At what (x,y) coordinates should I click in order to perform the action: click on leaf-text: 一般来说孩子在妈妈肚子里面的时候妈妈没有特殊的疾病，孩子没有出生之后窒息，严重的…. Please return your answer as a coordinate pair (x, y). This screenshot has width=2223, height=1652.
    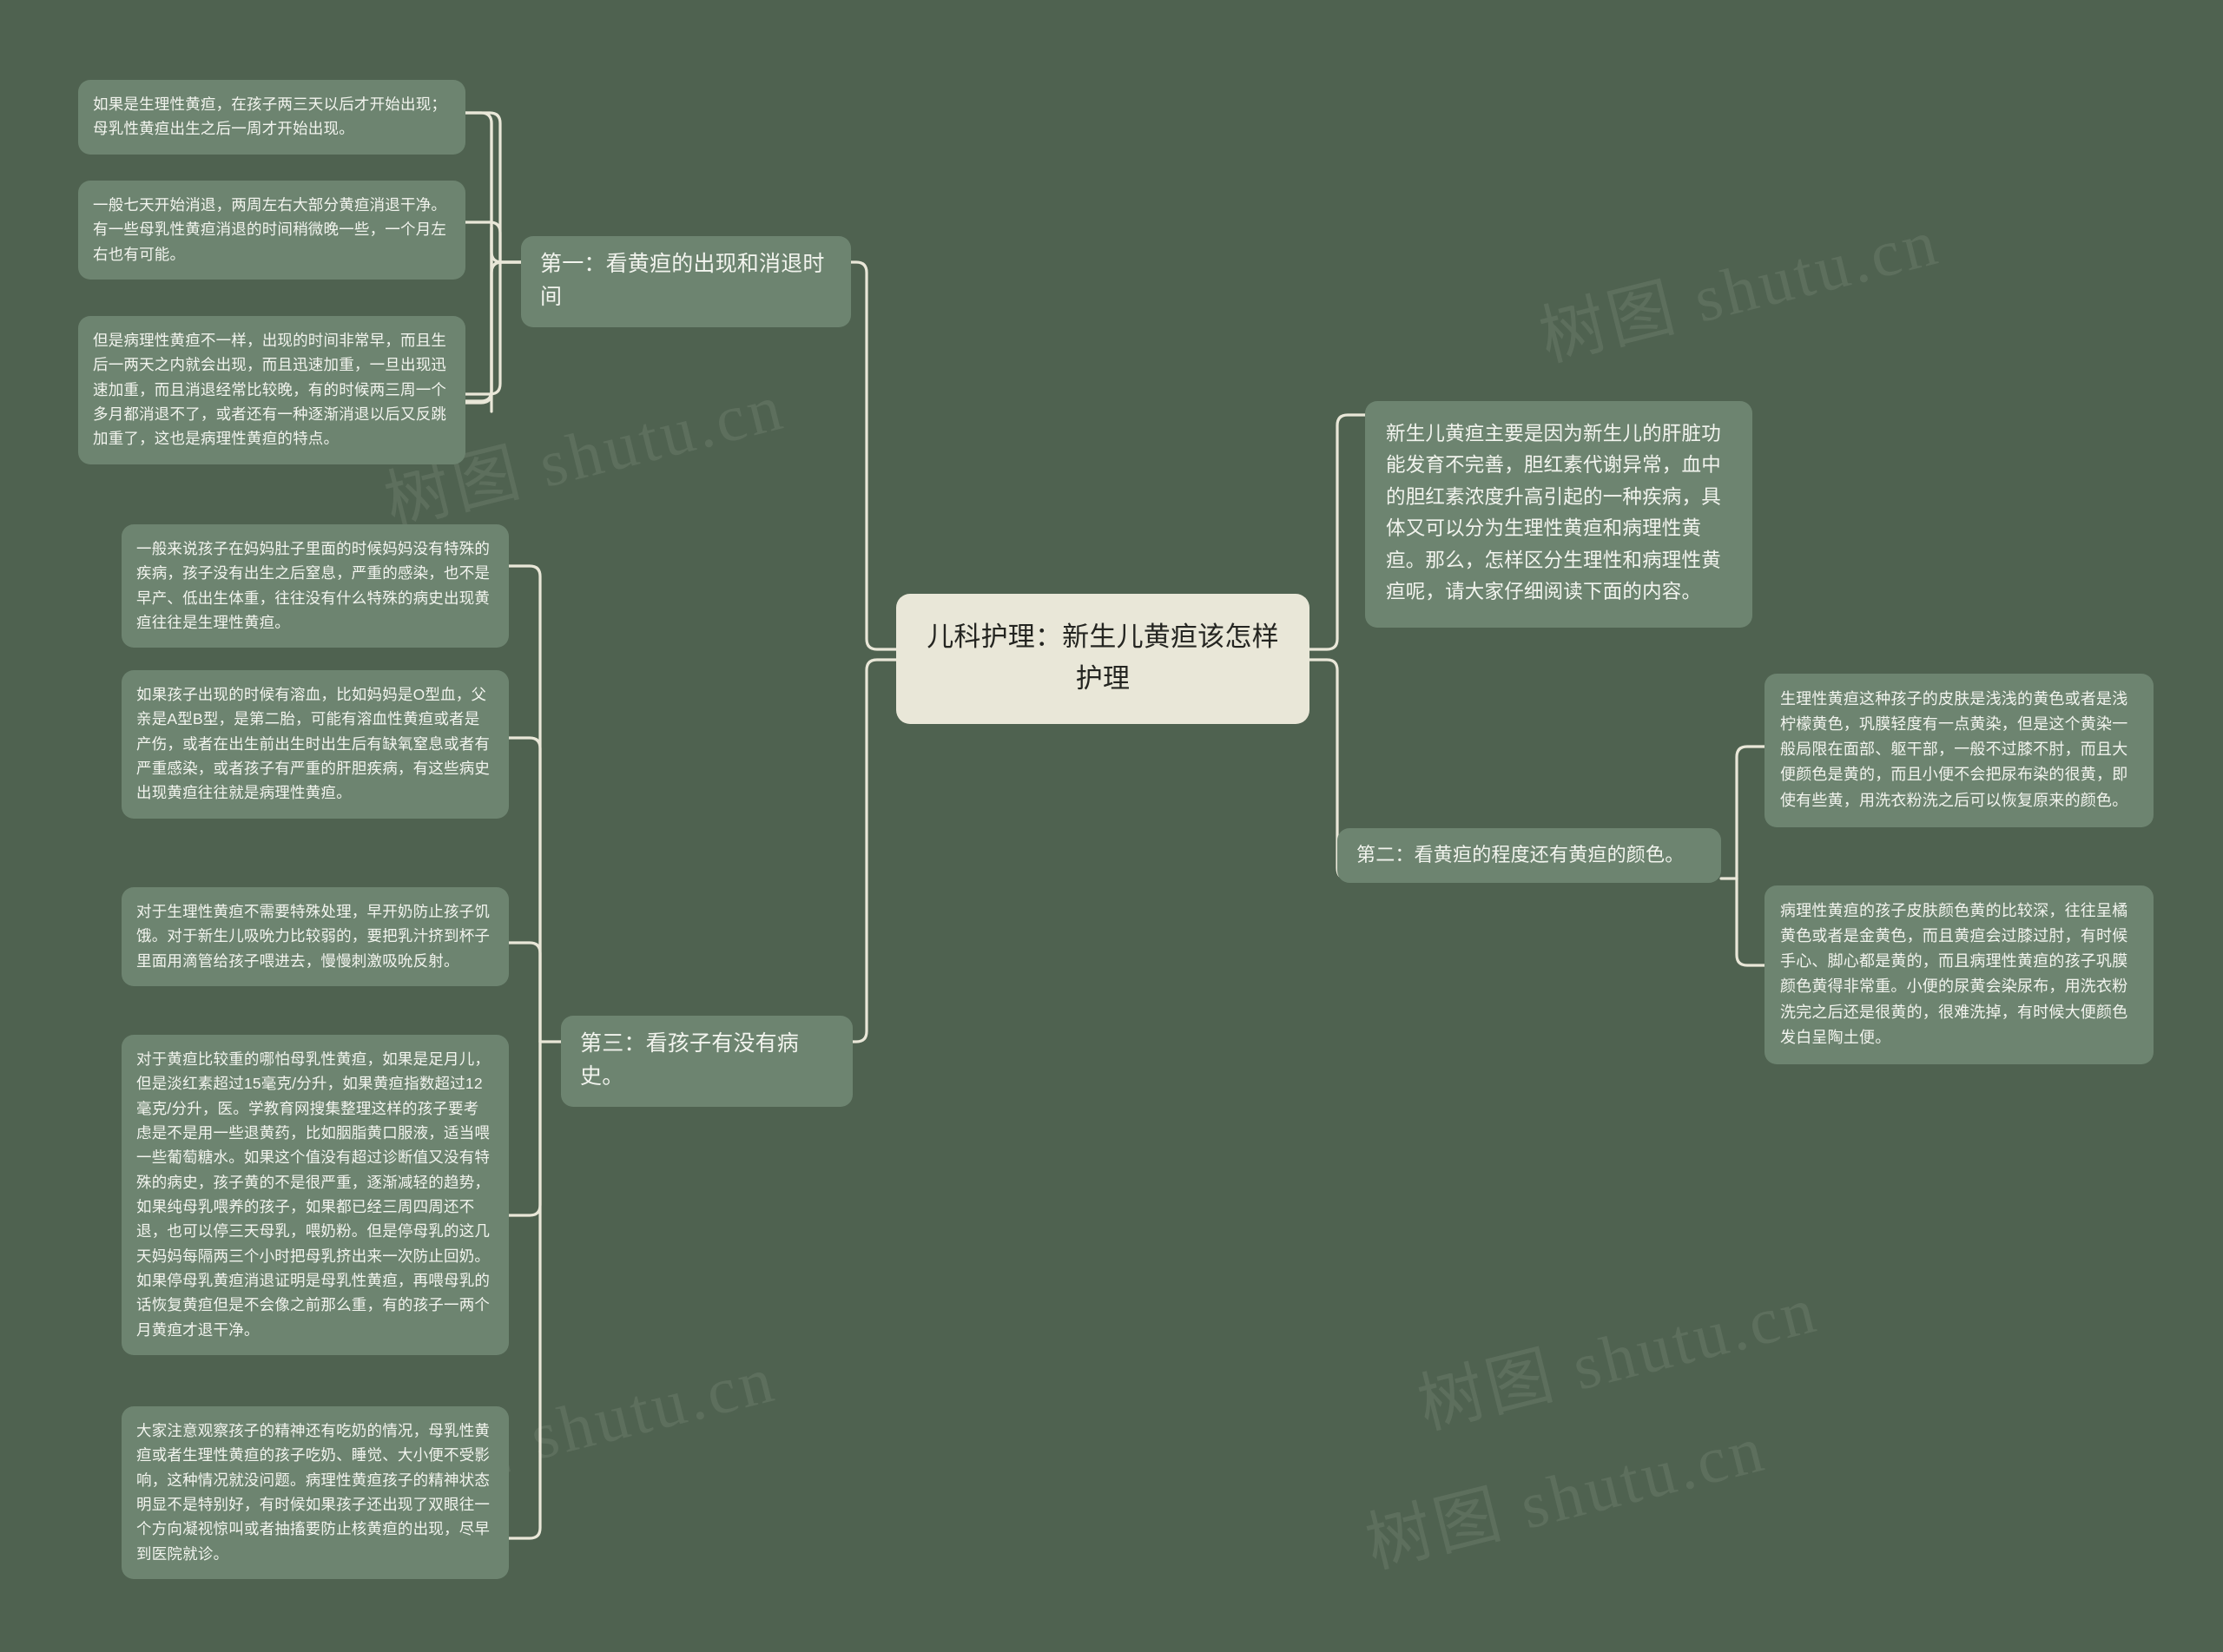
    Looking at the image, I should click on (313, 586).